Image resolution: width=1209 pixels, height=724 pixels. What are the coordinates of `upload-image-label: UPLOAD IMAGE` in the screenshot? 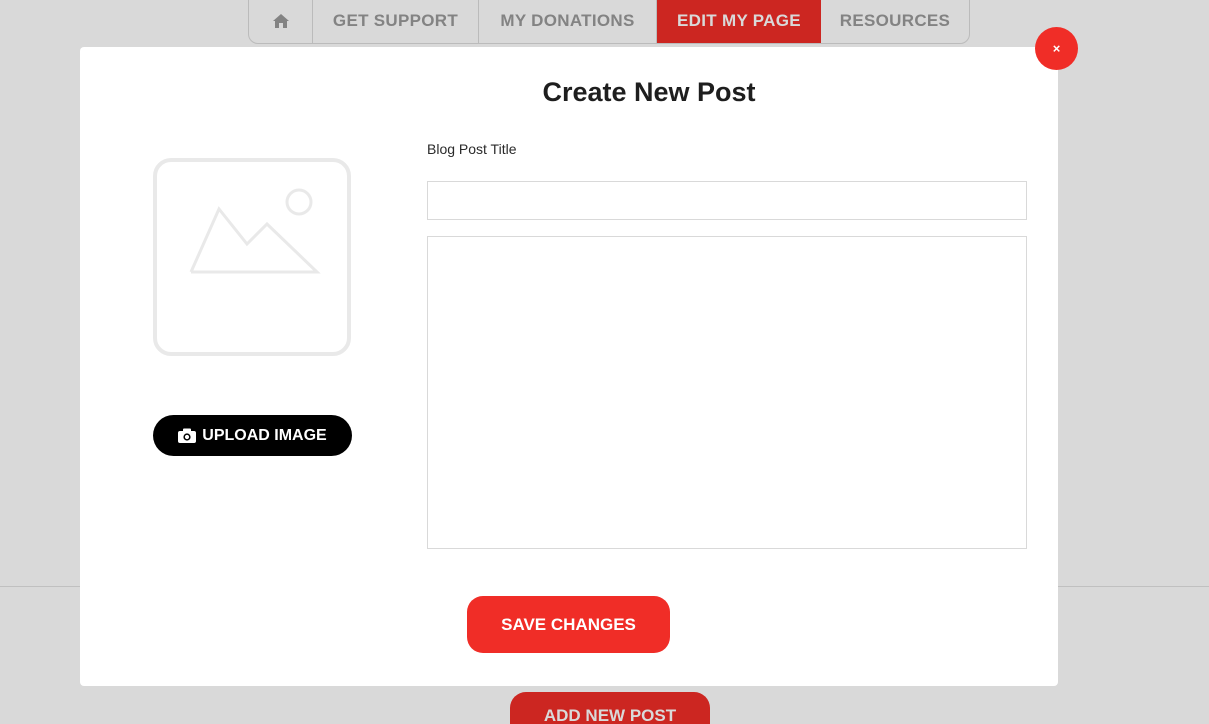 It's located at (264, 435).